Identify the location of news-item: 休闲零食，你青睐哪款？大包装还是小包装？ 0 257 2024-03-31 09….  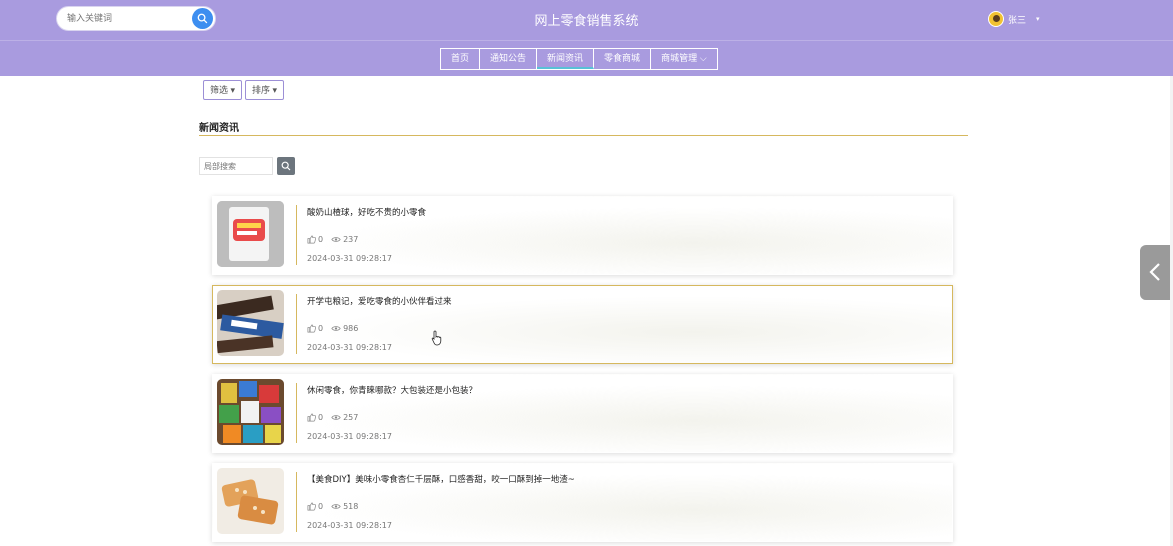
(582, 413).